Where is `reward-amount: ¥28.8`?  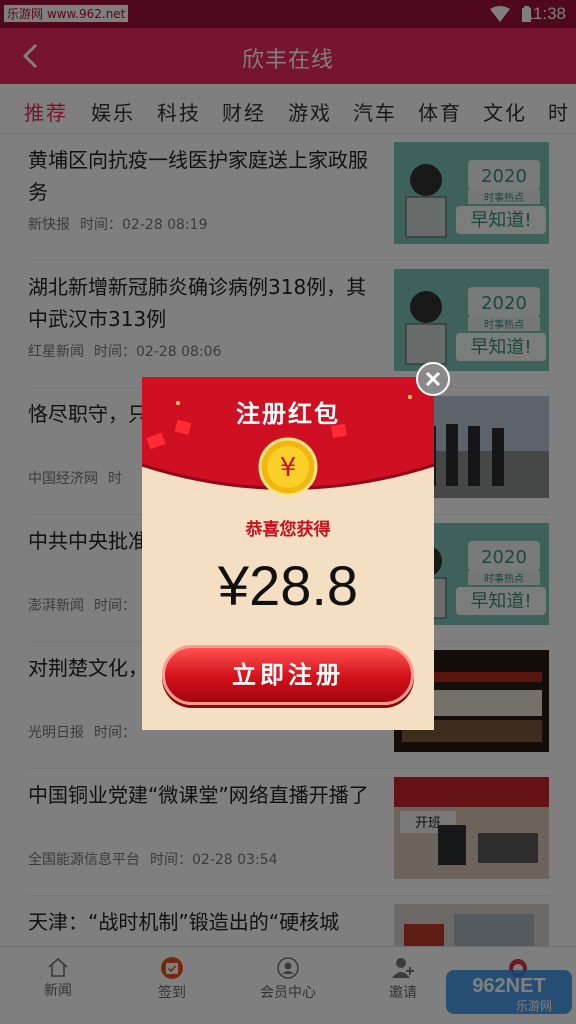 reward-amount: ¥28.8 is located at coordinates (288, 585).